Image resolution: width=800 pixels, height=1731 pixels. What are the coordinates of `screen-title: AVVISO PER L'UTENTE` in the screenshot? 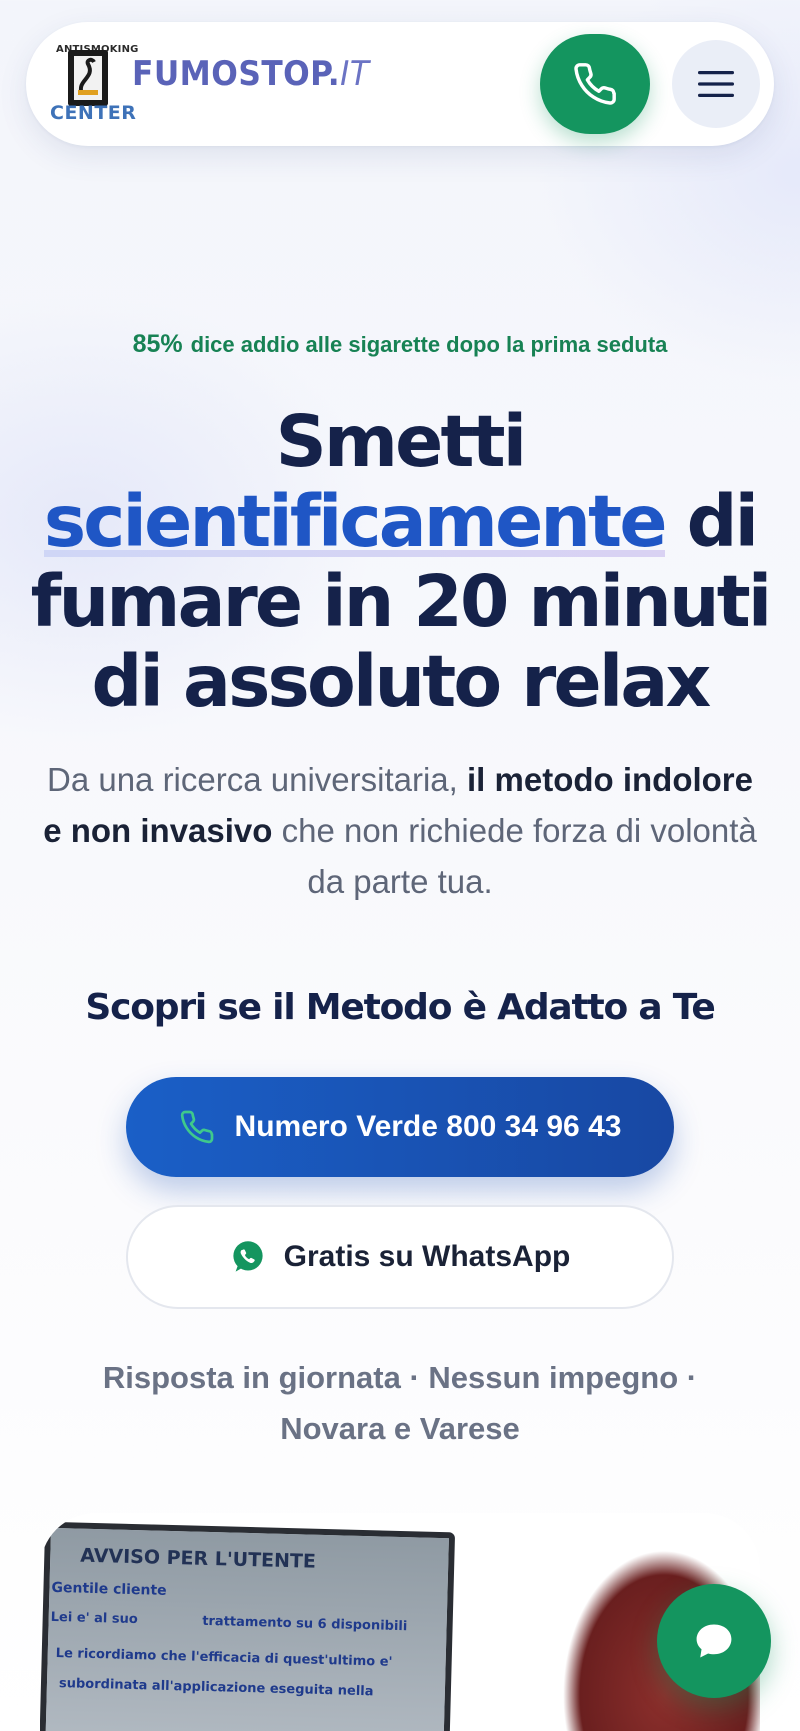 It's located at (198, 1558).